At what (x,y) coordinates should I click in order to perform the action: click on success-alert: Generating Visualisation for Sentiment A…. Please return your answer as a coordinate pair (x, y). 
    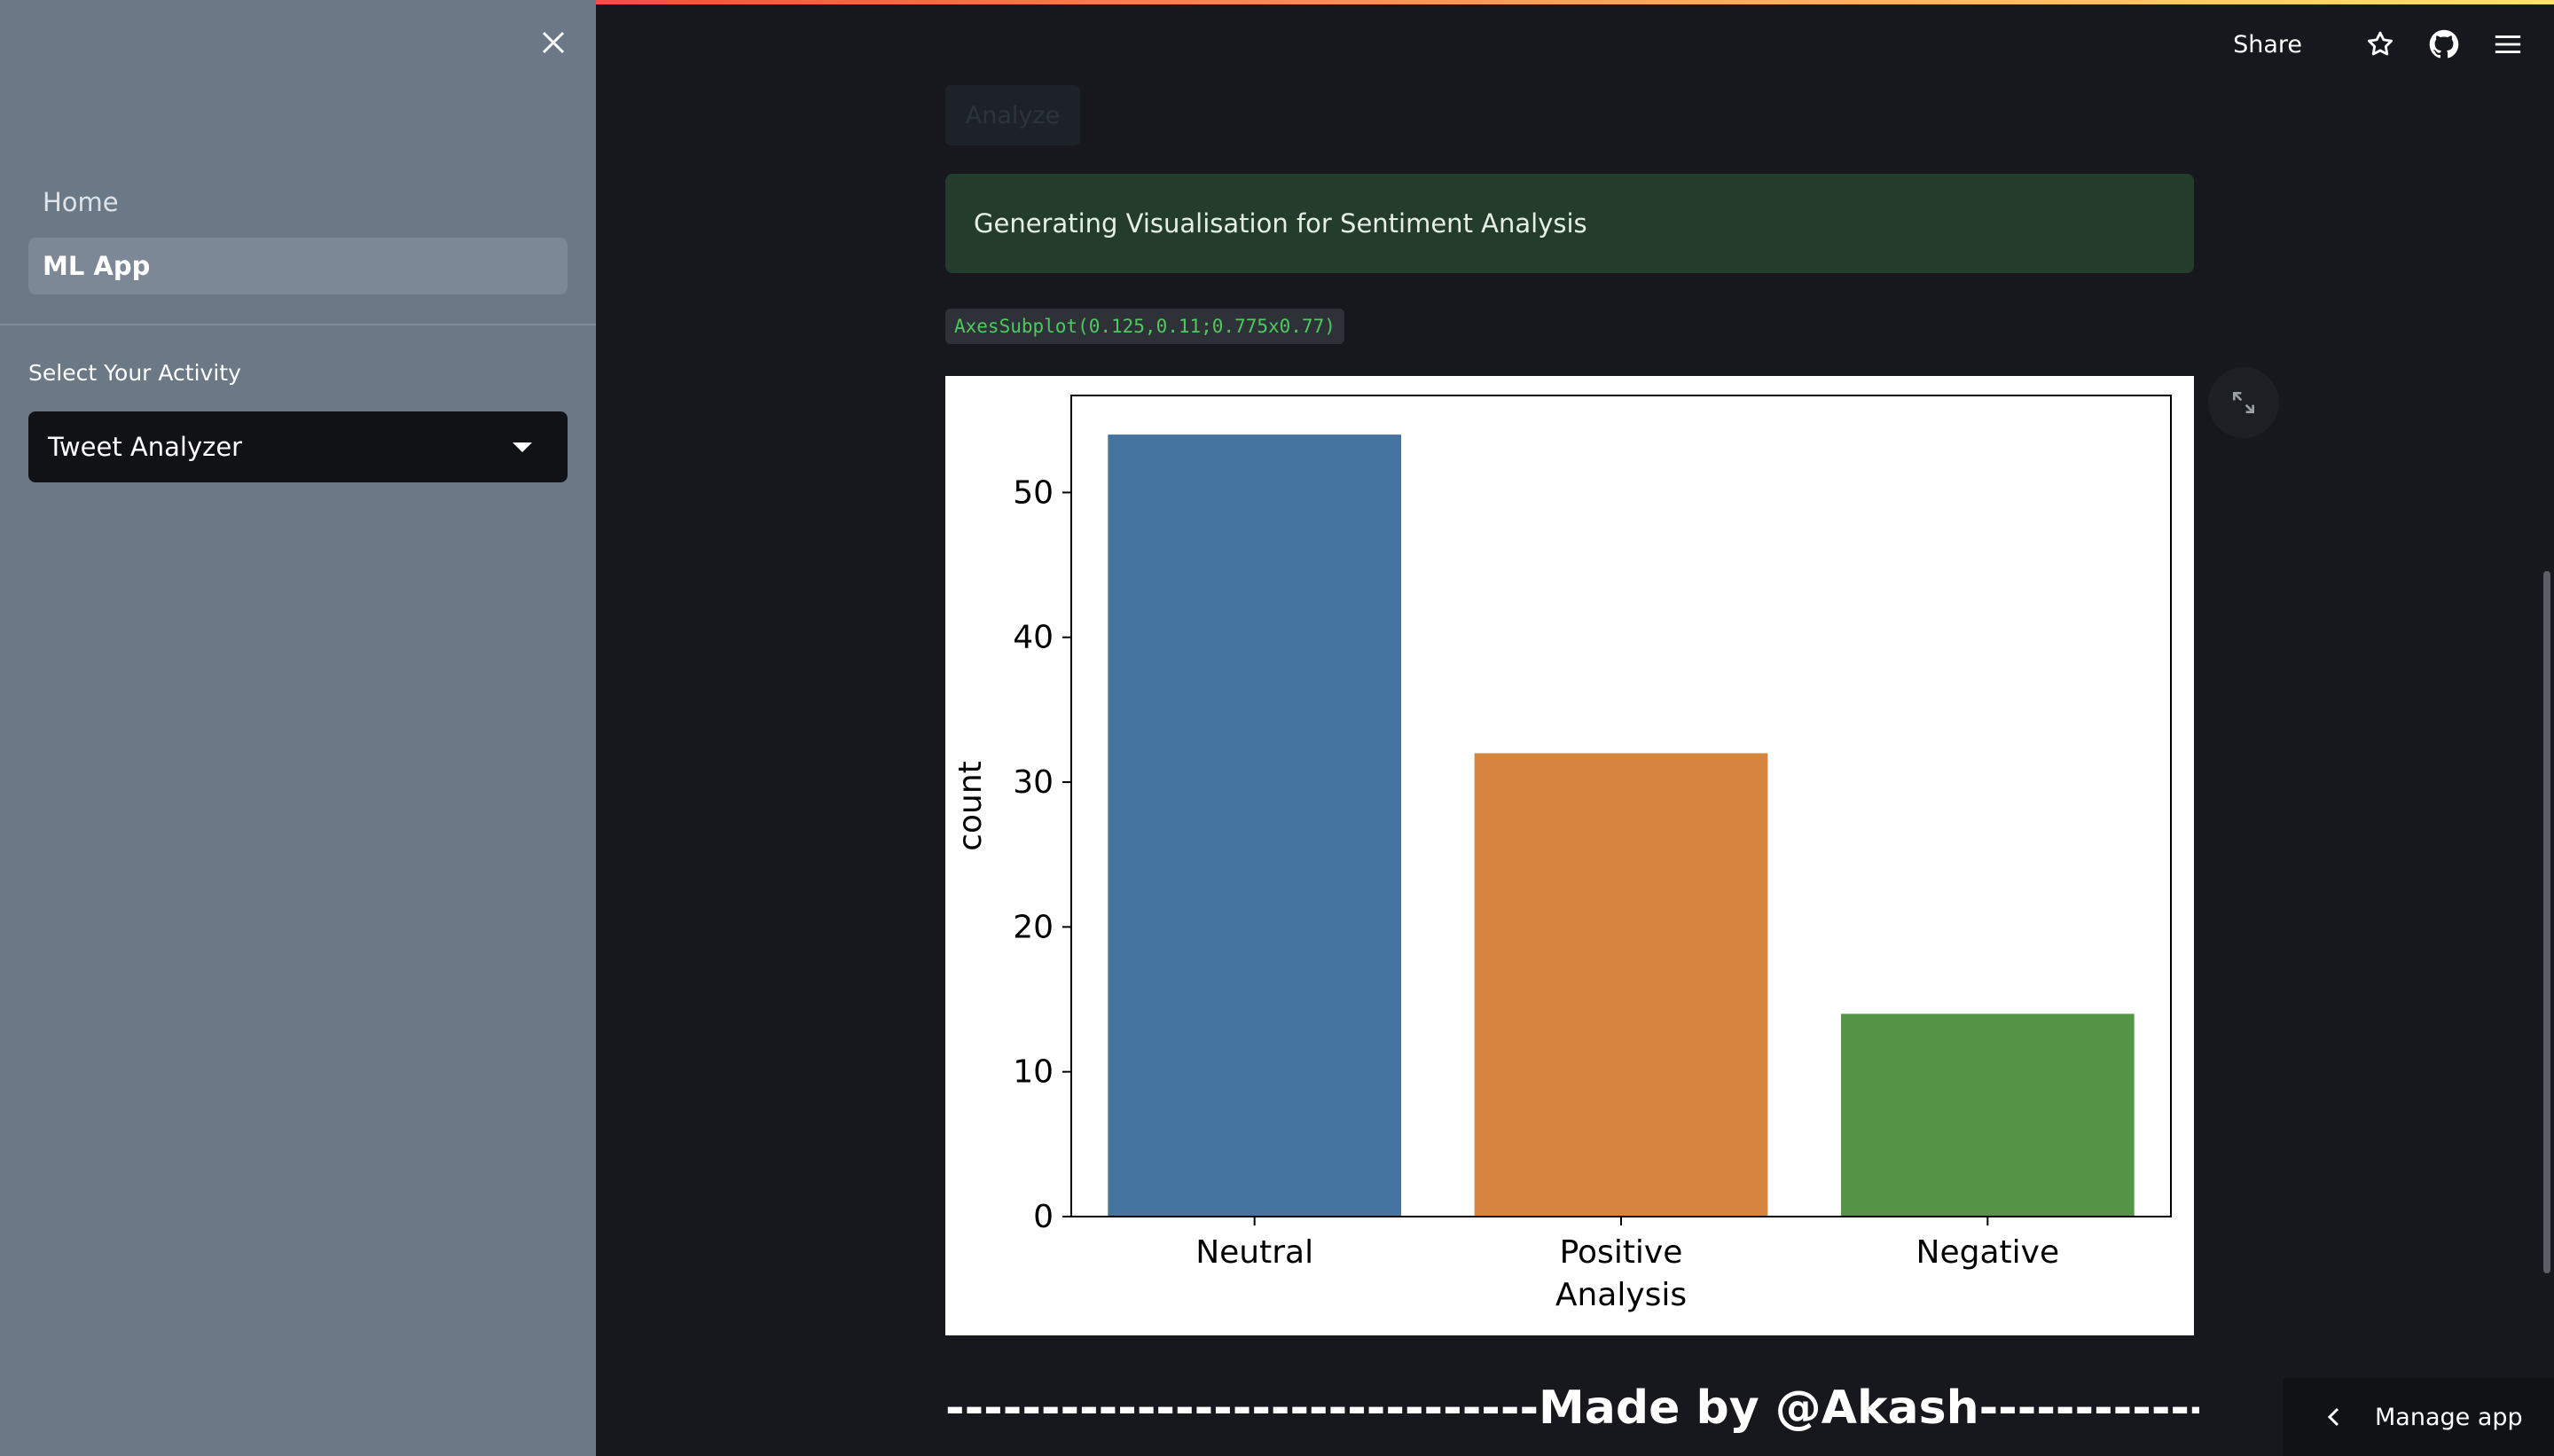
    Looking at the image, I should click on (1569, 223).